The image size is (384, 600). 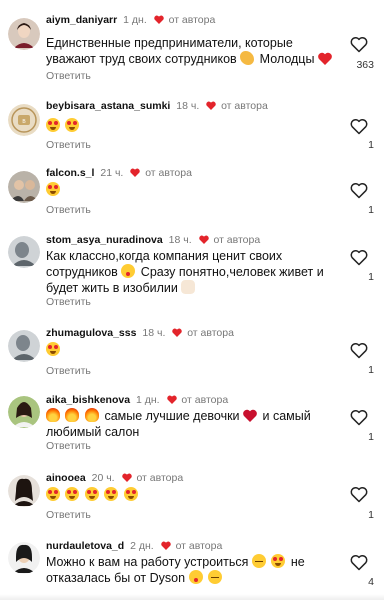 What do you see at coordinates (66, 478) in the screenshot?
I see `username: ainooea` at bounding box center [66, 478].